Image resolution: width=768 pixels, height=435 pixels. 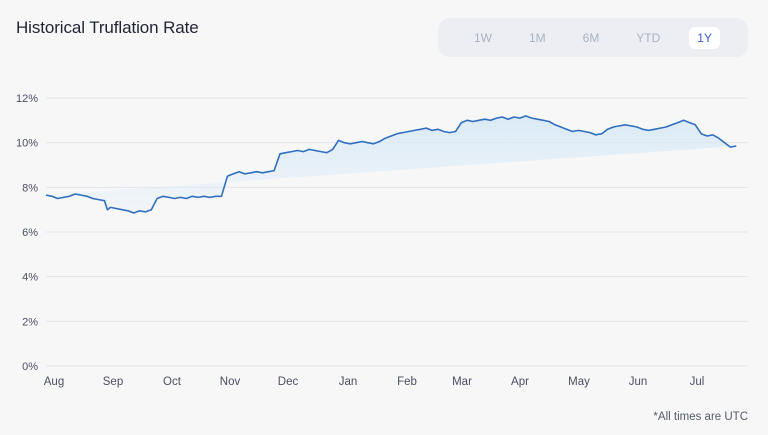 I want to click on x-tick-label: Jul, so click(x=697, y=382).